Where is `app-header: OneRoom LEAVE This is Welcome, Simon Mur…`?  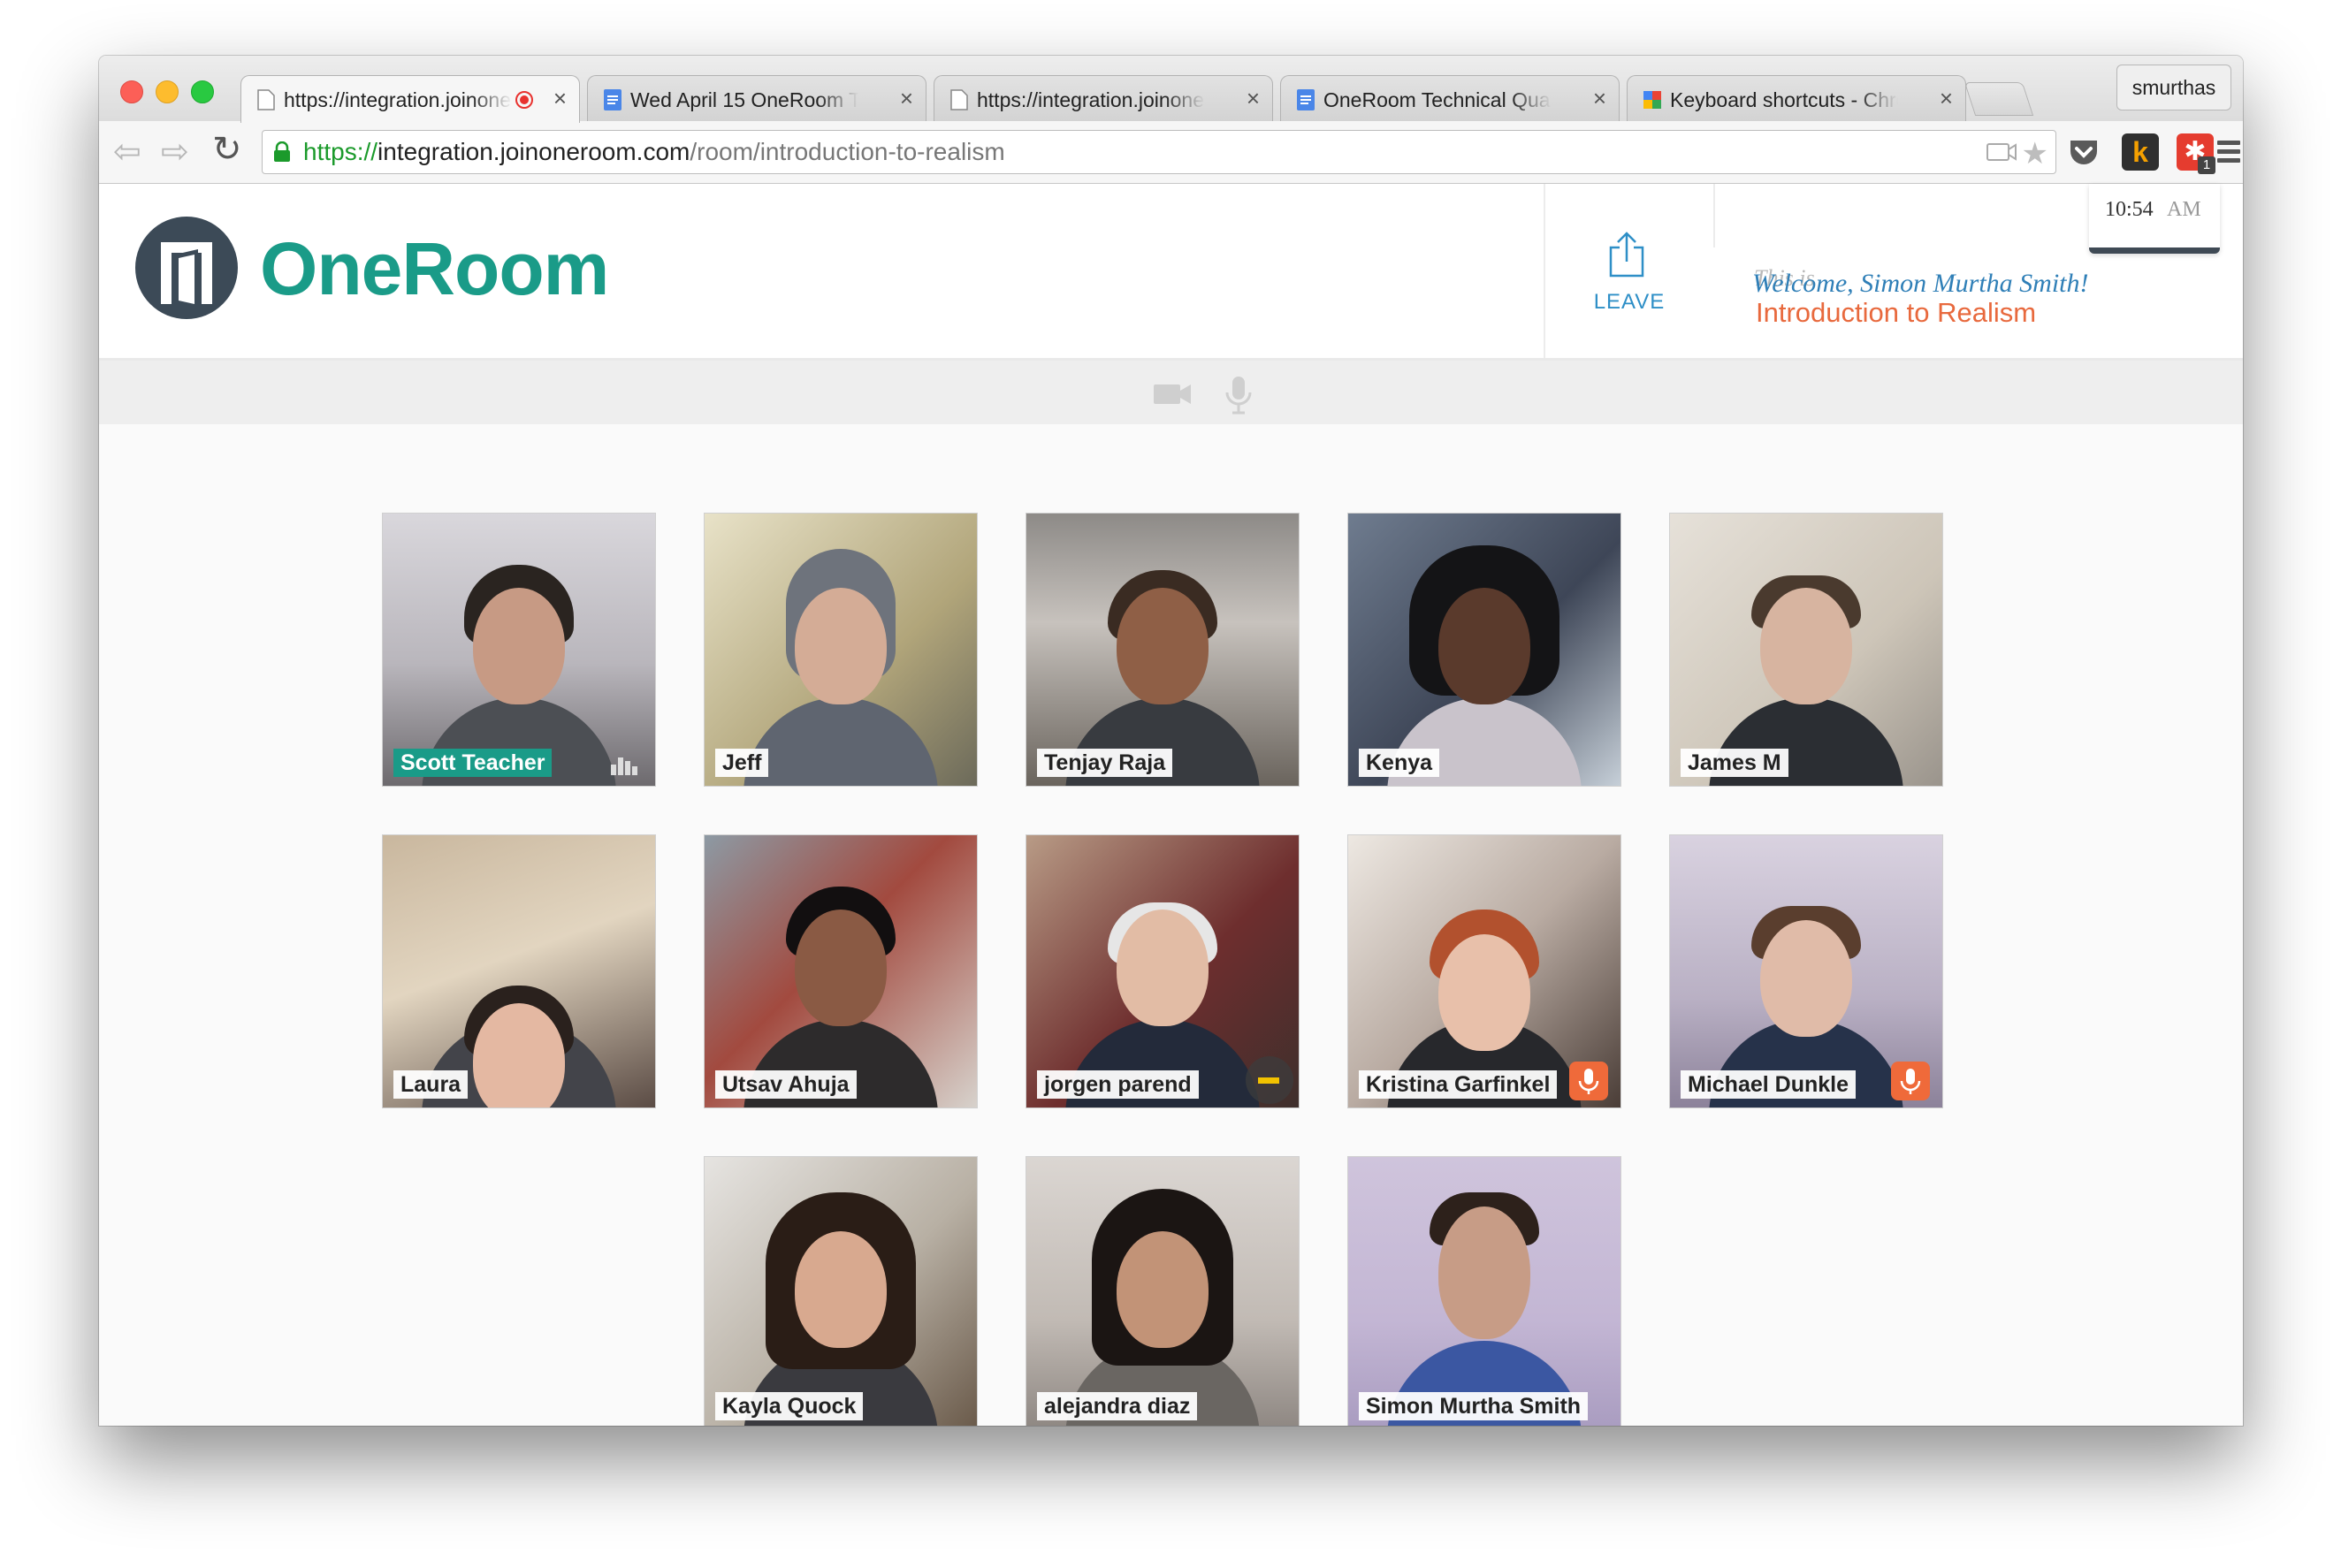 app-header: OneRoom LEAVE This is Welcome, Simon Mur… is located at coordinates (1171, 273).